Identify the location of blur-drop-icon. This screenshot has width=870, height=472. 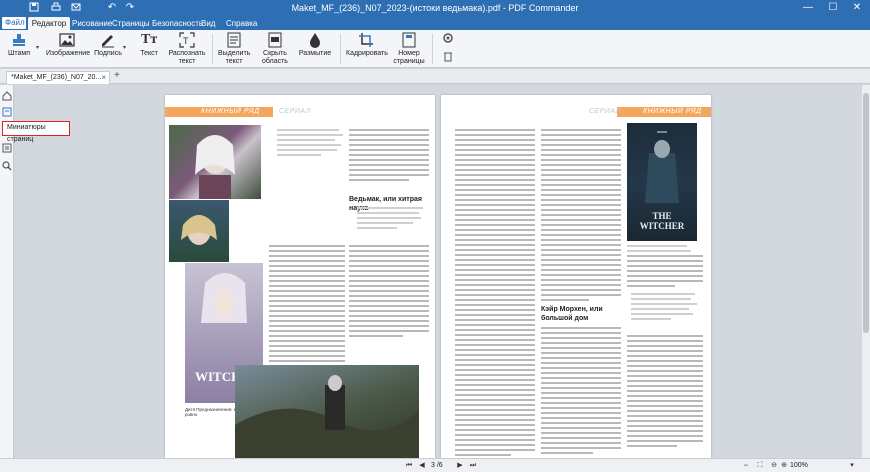
(315, 40).